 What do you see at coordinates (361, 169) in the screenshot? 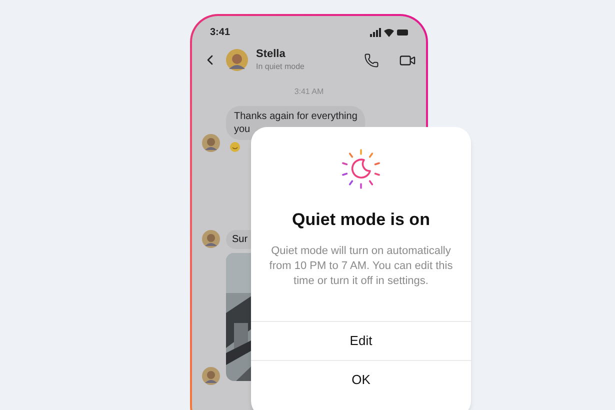
I see `moon-icon` at bounding box center [361, 169].